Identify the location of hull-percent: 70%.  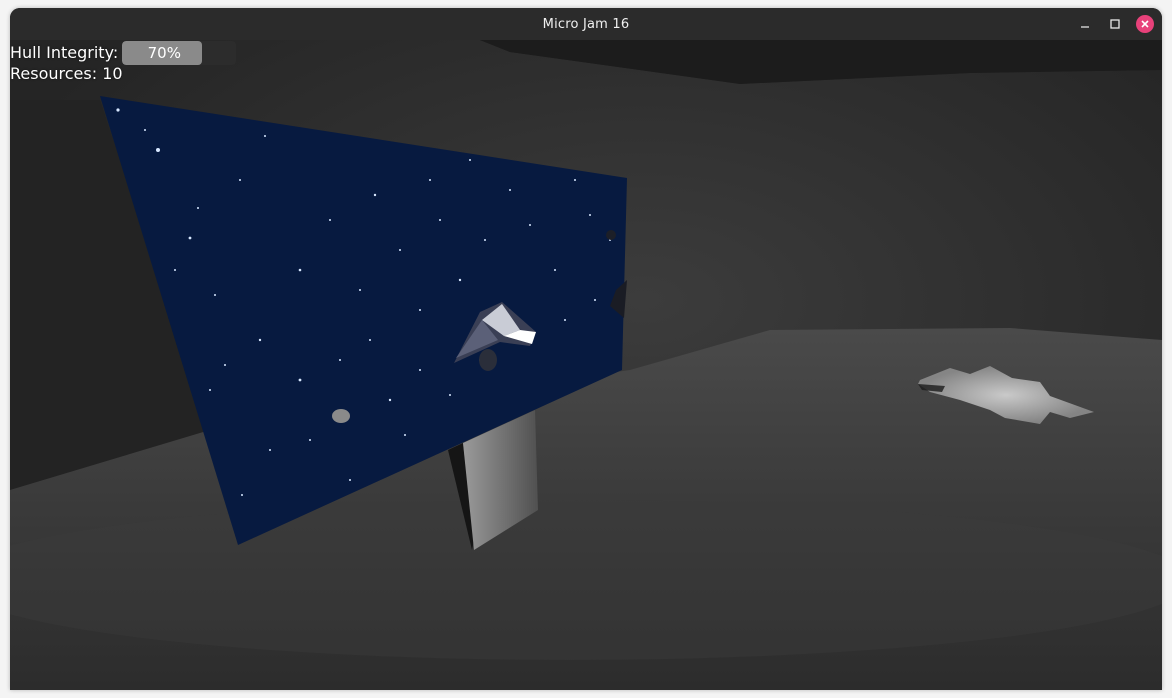
(164, 52).